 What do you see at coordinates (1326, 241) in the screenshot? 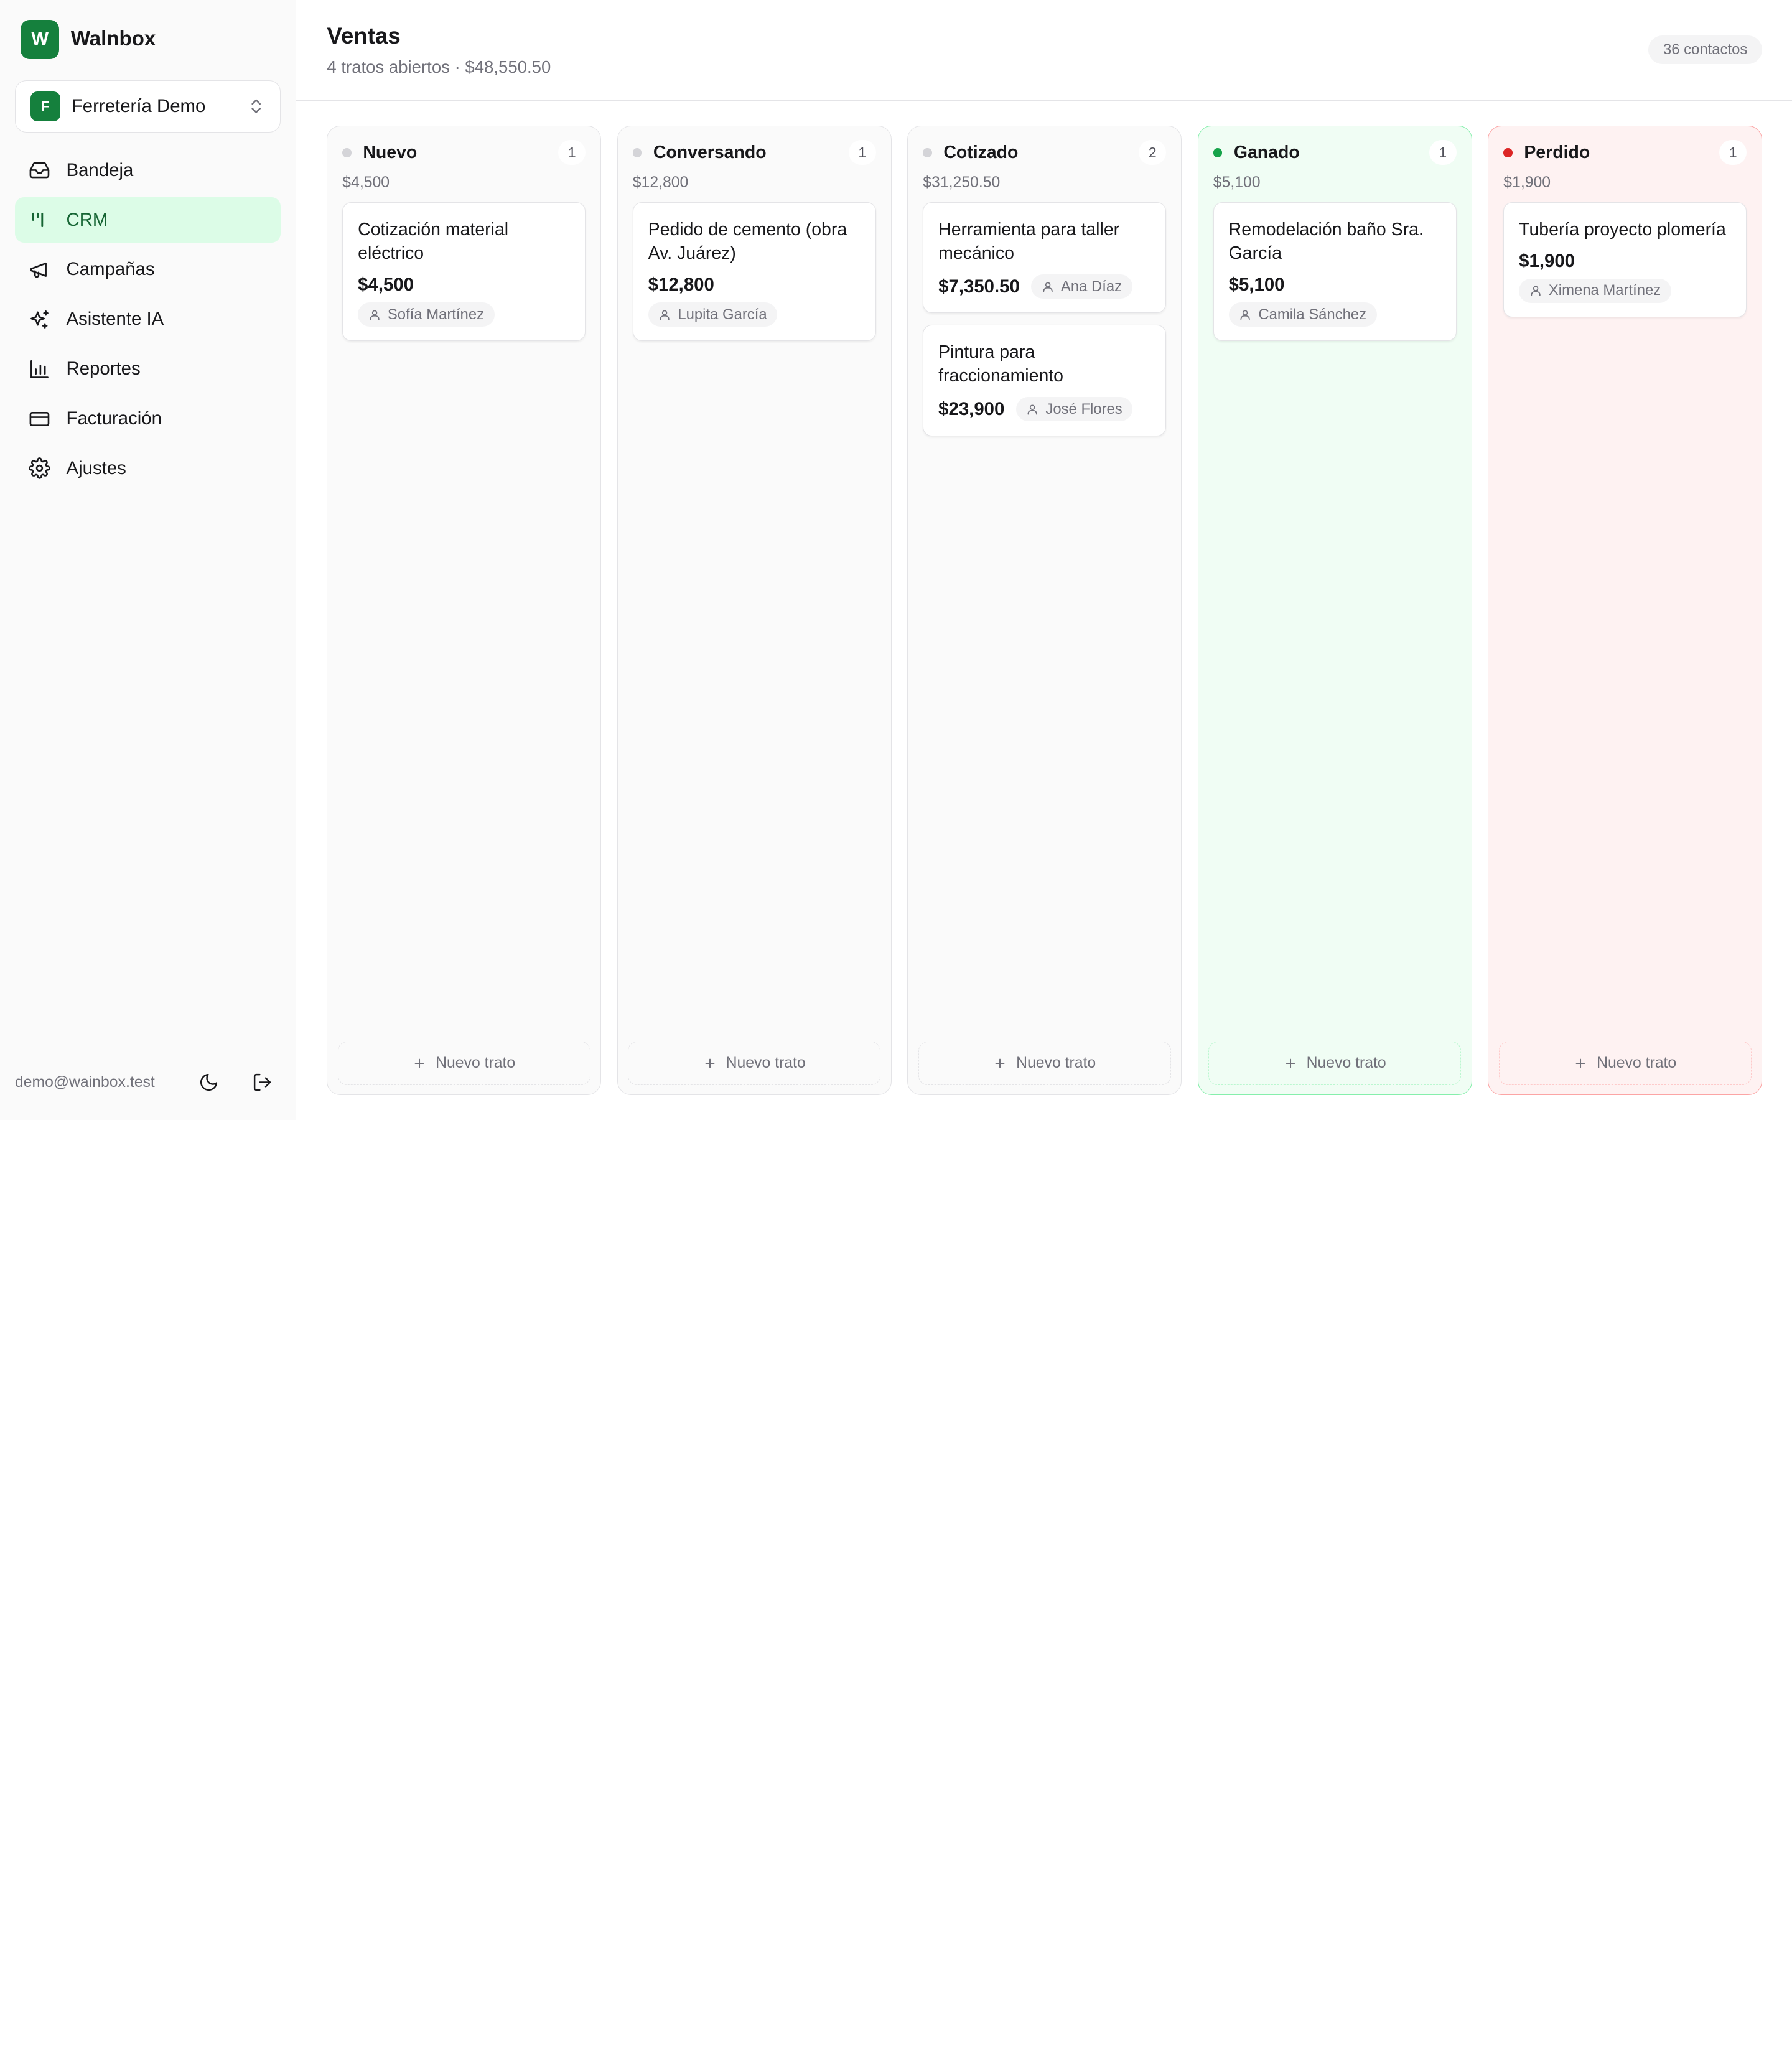
I see `deal-title: Remodelación baño Sra. García` at bounding box center [1326, 241].